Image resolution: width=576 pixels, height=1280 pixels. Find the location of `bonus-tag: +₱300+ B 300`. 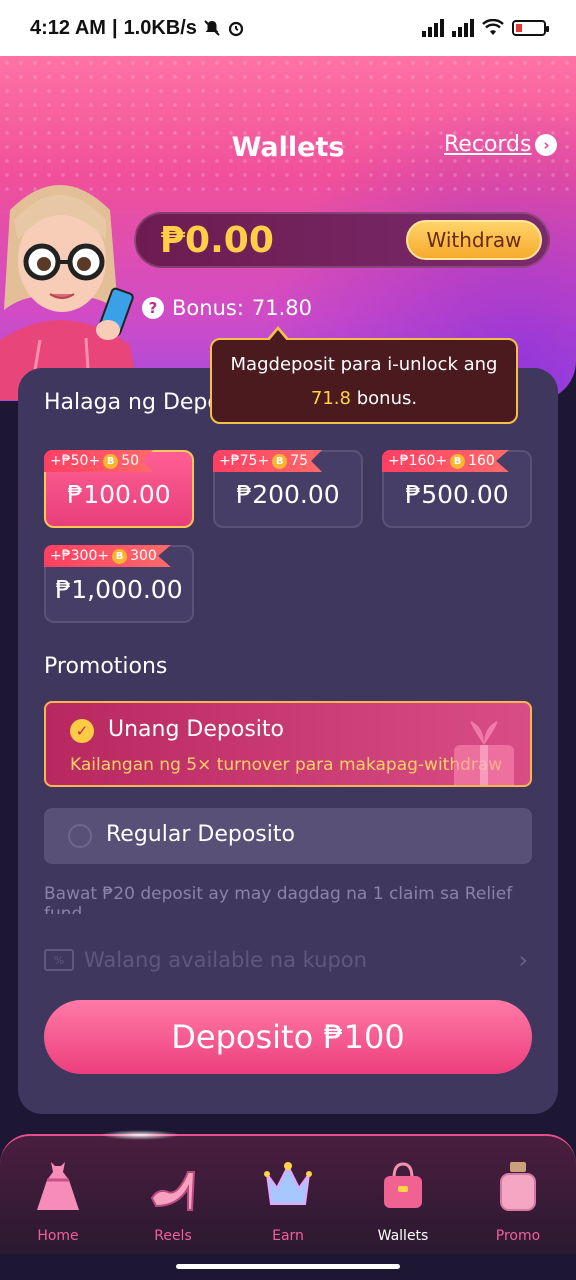

bonus-tag: +₱300+ B 300 is located at coordinates (107, 556).